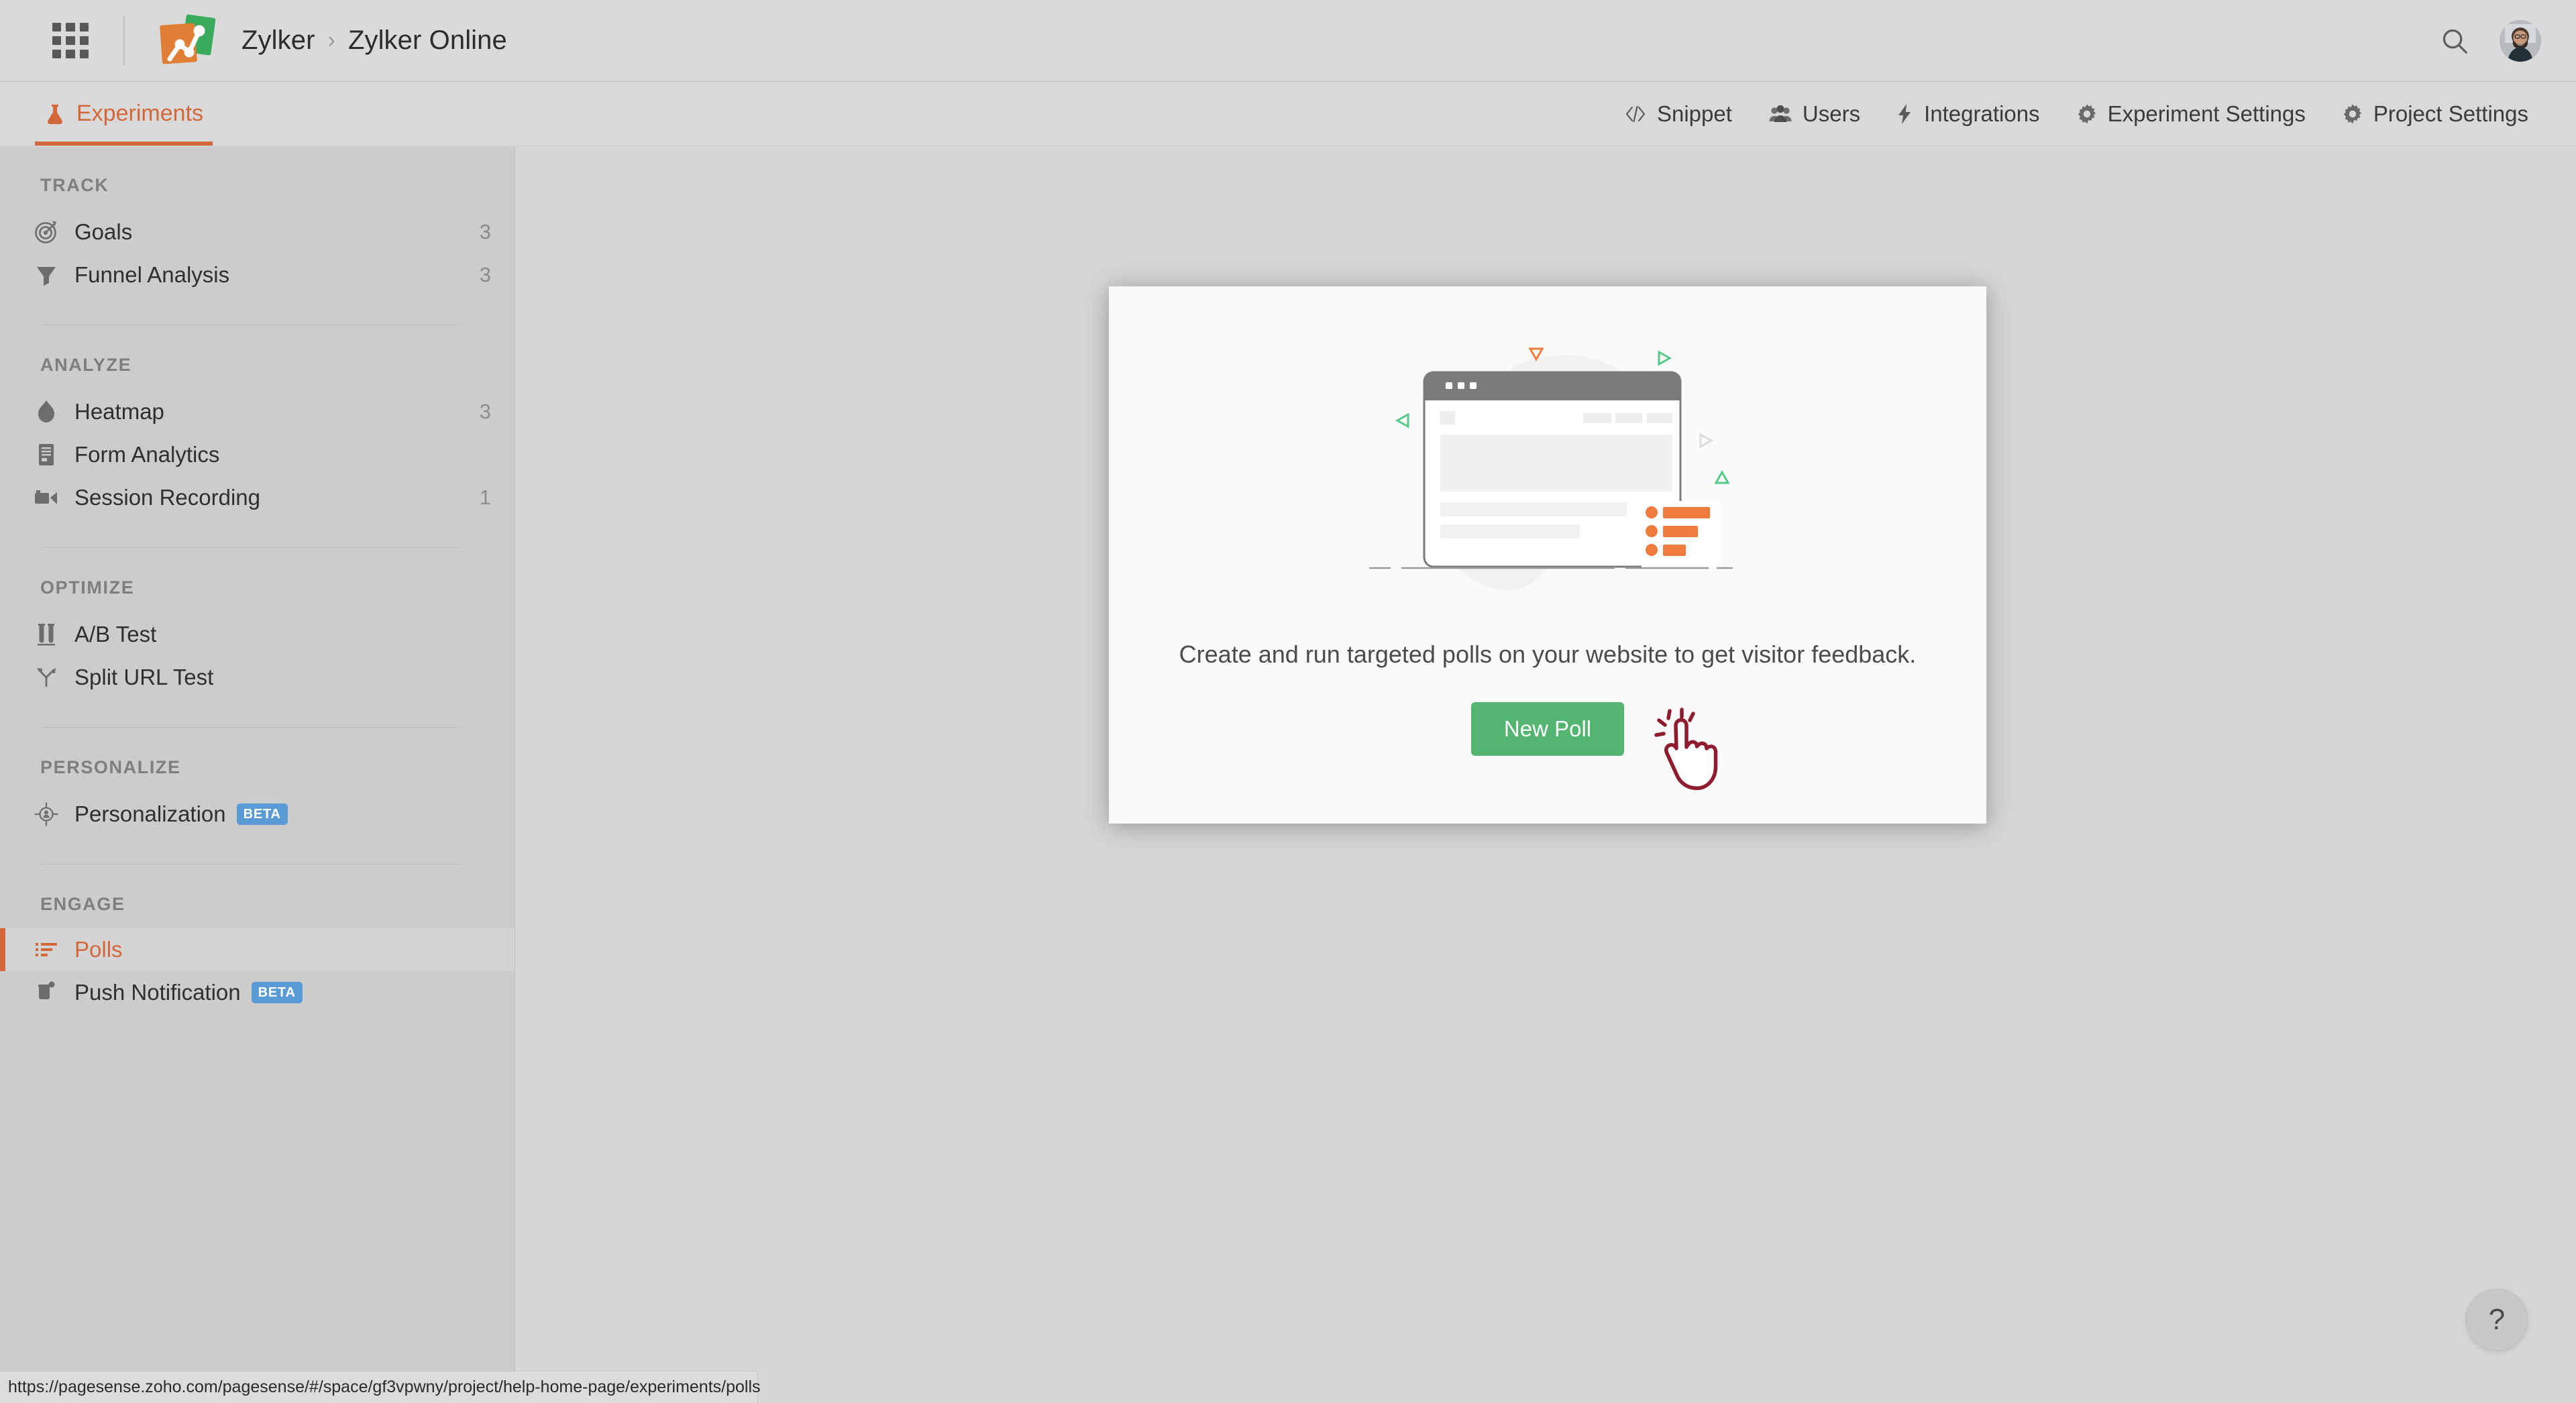 This screenshot has height=1403, width=2576. Describe the element at coordinates (2206, 114) in the screenshot. I see `nav-item-experiment-settings-label: Experiment Settings` at that location.